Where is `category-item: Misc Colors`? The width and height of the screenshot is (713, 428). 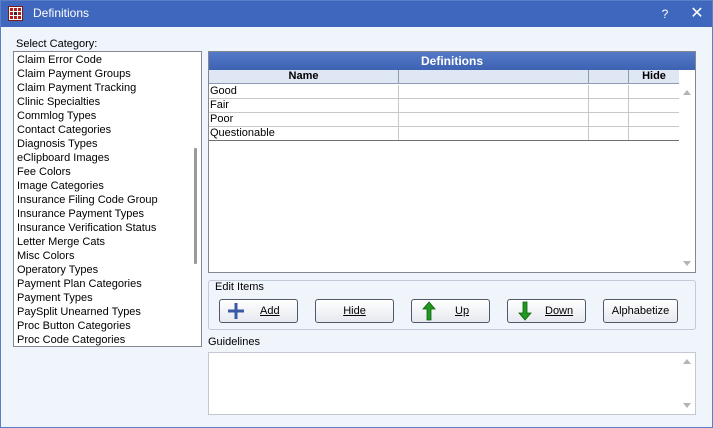
category-item: Misc Colors is located at coordinates (102, 256).